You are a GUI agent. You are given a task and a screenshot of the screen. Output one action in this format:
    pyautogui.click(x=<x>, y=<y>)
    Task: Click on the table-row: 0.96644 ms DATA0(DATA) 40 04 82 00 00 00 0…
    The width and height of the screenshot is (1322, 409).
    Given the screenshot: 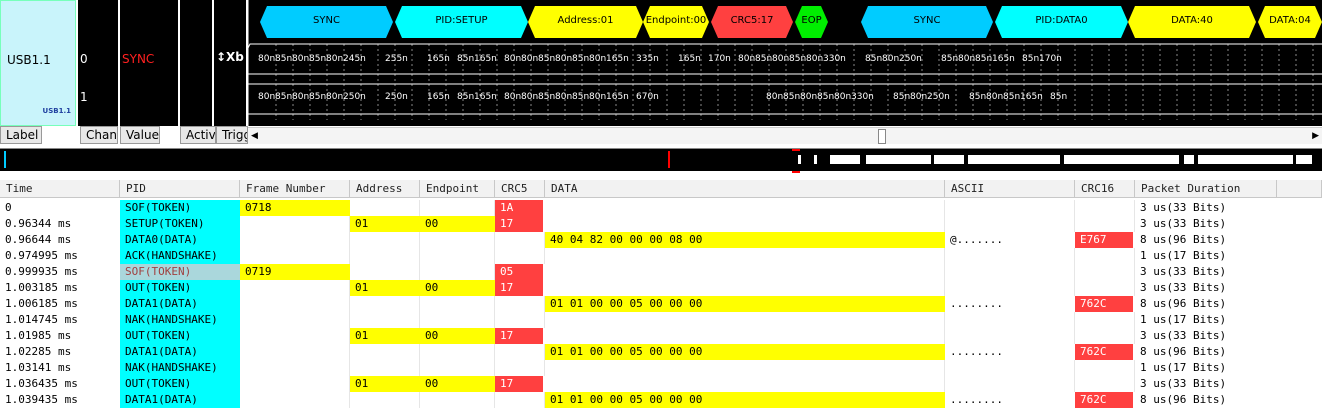 What is the action you would take?
    pyautogui.click(x=661, y=240)
    